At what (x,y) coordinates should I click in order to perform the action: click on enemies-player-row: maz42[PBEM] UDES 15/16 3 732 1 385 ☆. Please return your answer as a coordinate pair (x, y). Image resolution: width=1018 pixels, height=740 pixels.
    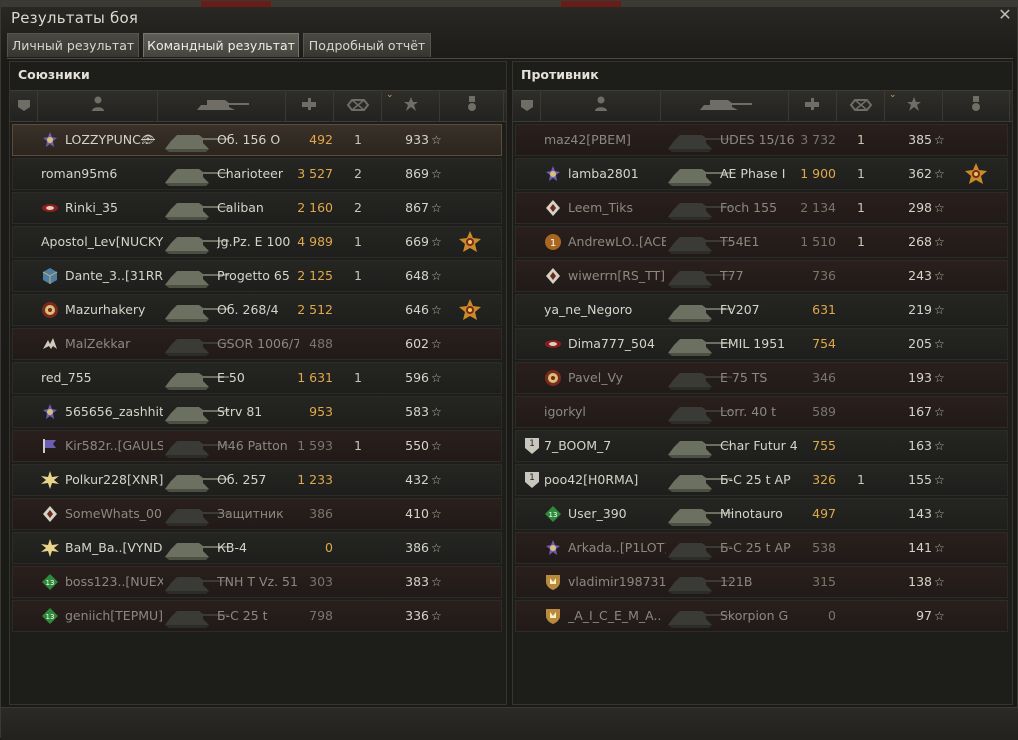
    Looking at the image, I should click on (761, 140).